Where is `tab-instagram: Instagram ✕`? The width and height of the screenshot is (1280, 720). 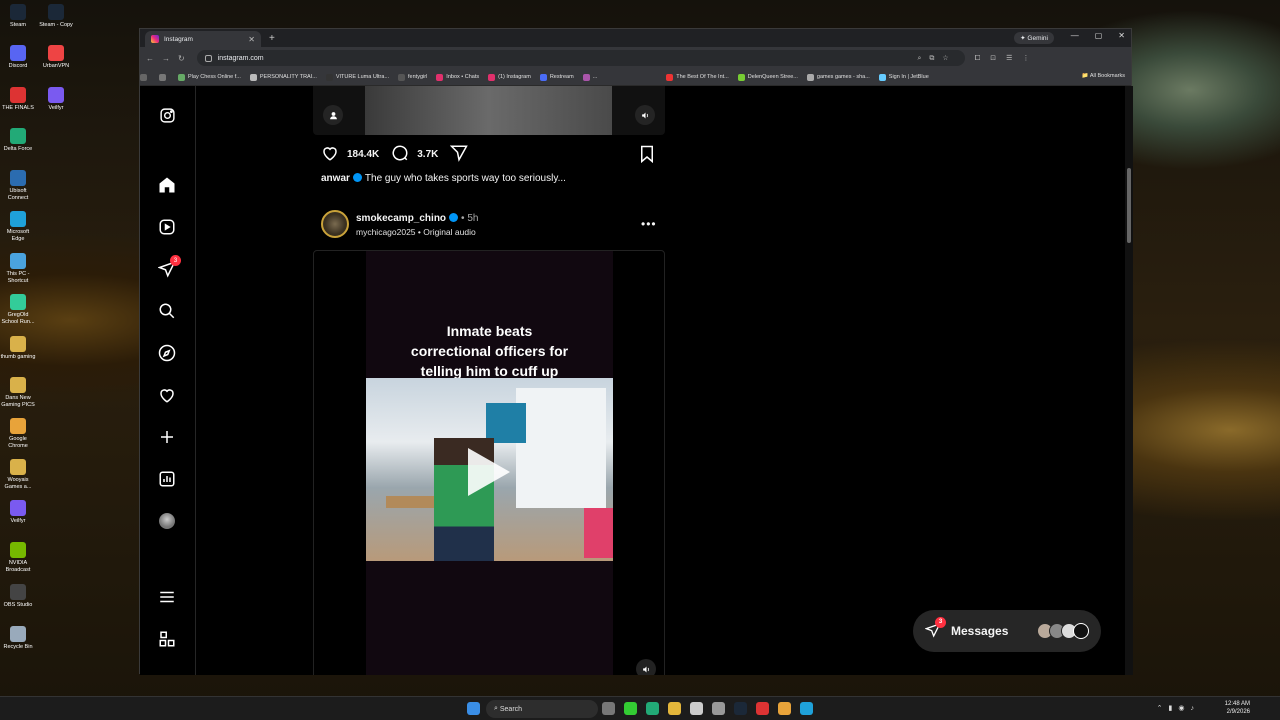
tab-instagram: Instagram ✕ is located at coordinates (203, 39).